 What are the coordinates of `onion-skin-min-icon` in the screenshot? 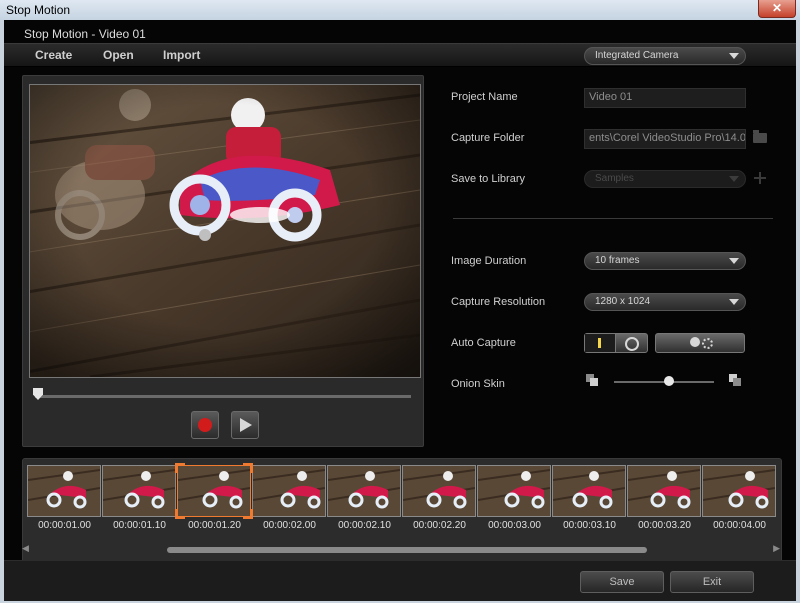 It's located at (593, 381).